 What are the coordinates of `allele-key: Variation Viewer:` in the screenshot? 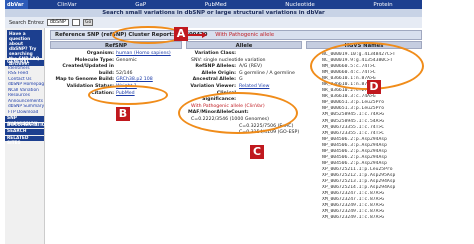 It's located at (213, 86).